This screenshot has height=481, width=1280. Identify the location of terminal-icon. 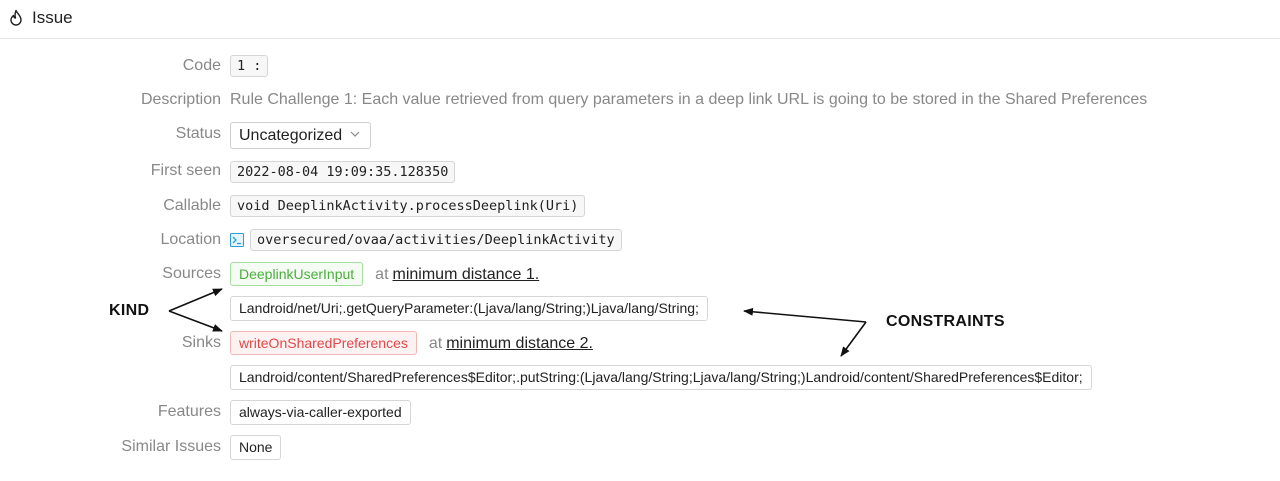
(237, 239).